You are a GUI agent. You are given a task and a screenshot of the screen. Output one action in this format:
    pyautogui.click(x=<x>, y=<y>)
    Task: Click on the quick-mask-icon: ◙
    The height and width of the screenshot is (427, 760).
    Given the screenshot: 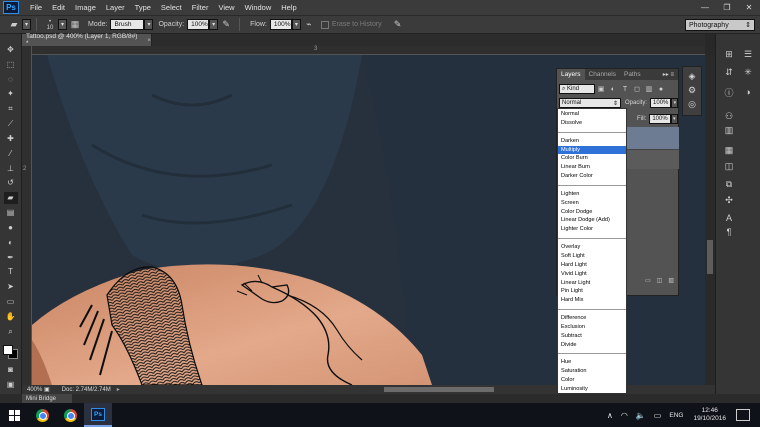 What is the action you would take?
    pyautogui.click(x=11, y=370)
    